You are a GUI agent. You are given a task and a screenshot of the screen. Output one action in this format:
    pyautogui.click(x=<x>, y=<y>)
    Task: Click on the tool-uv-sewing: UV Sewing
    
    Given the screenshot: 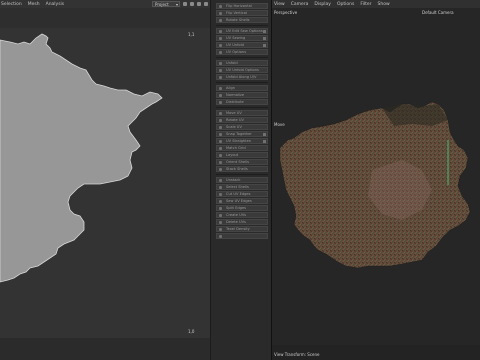 What is the action you would take?
    pyautogui.click(x=242, y=38)
    